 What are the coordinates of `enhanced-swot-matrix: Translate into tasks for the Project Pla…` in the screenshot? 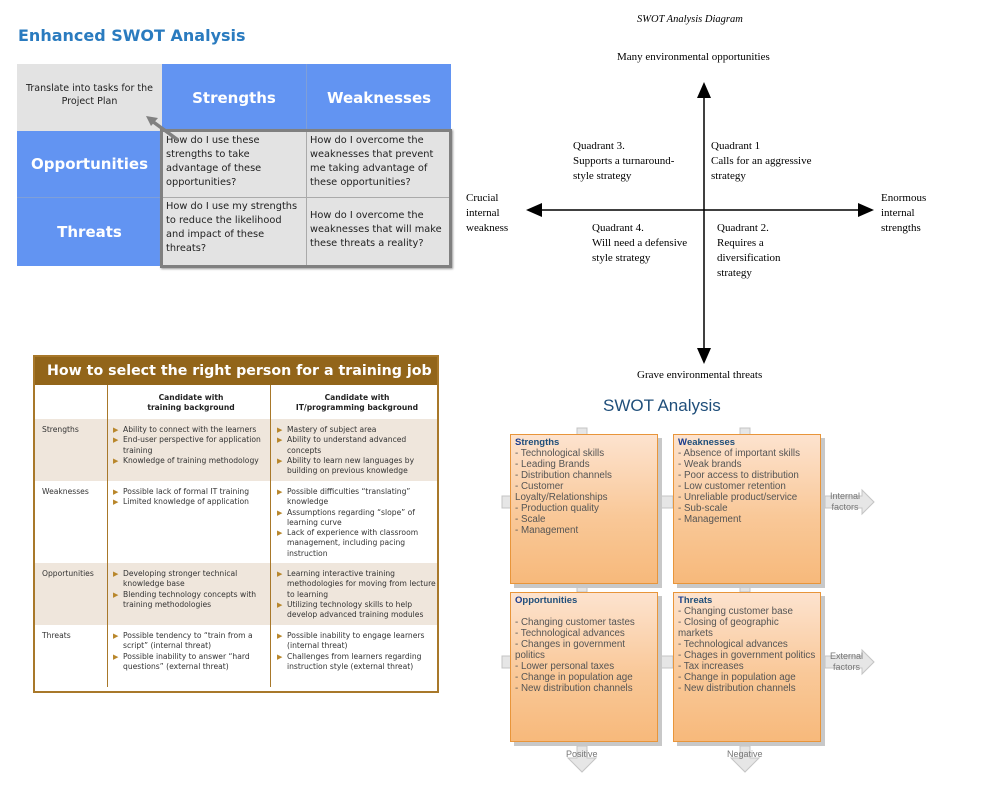 It's located at (234, 166).